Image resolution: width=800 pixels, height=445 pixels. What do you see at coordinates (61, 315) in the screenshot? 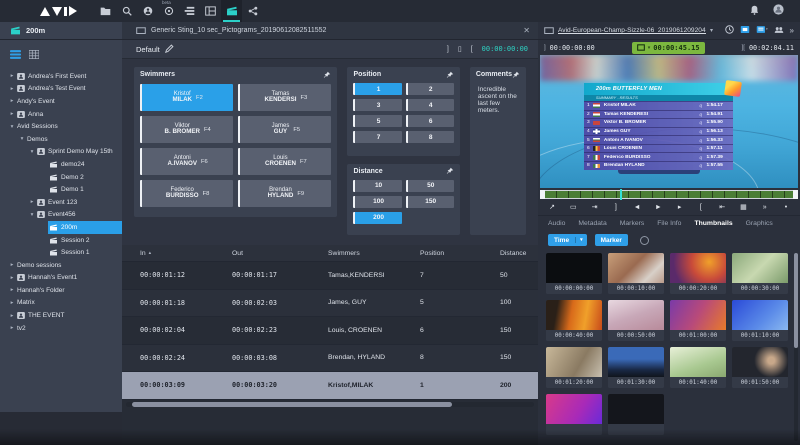
I see `tree-item: ▸ THE EVENT` at bounding box center [61, 315].